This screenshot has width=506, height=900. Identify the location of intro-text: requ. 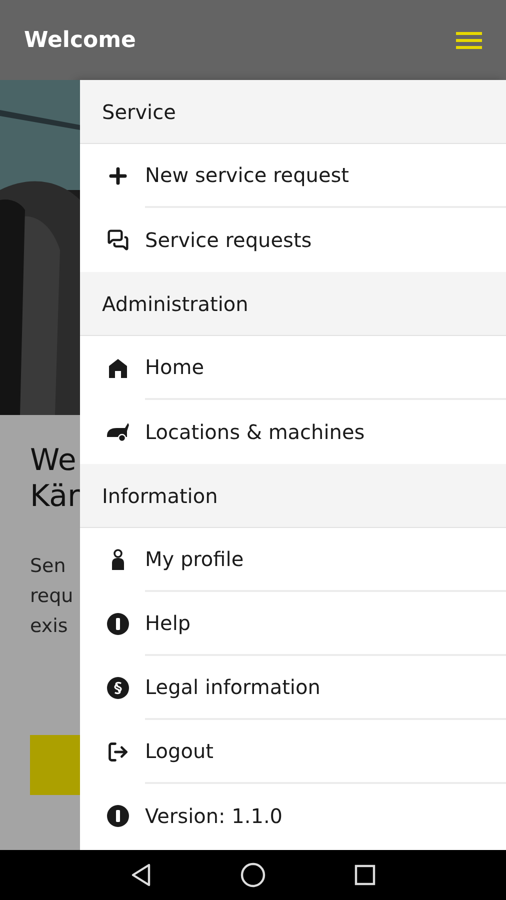
(52, 596).